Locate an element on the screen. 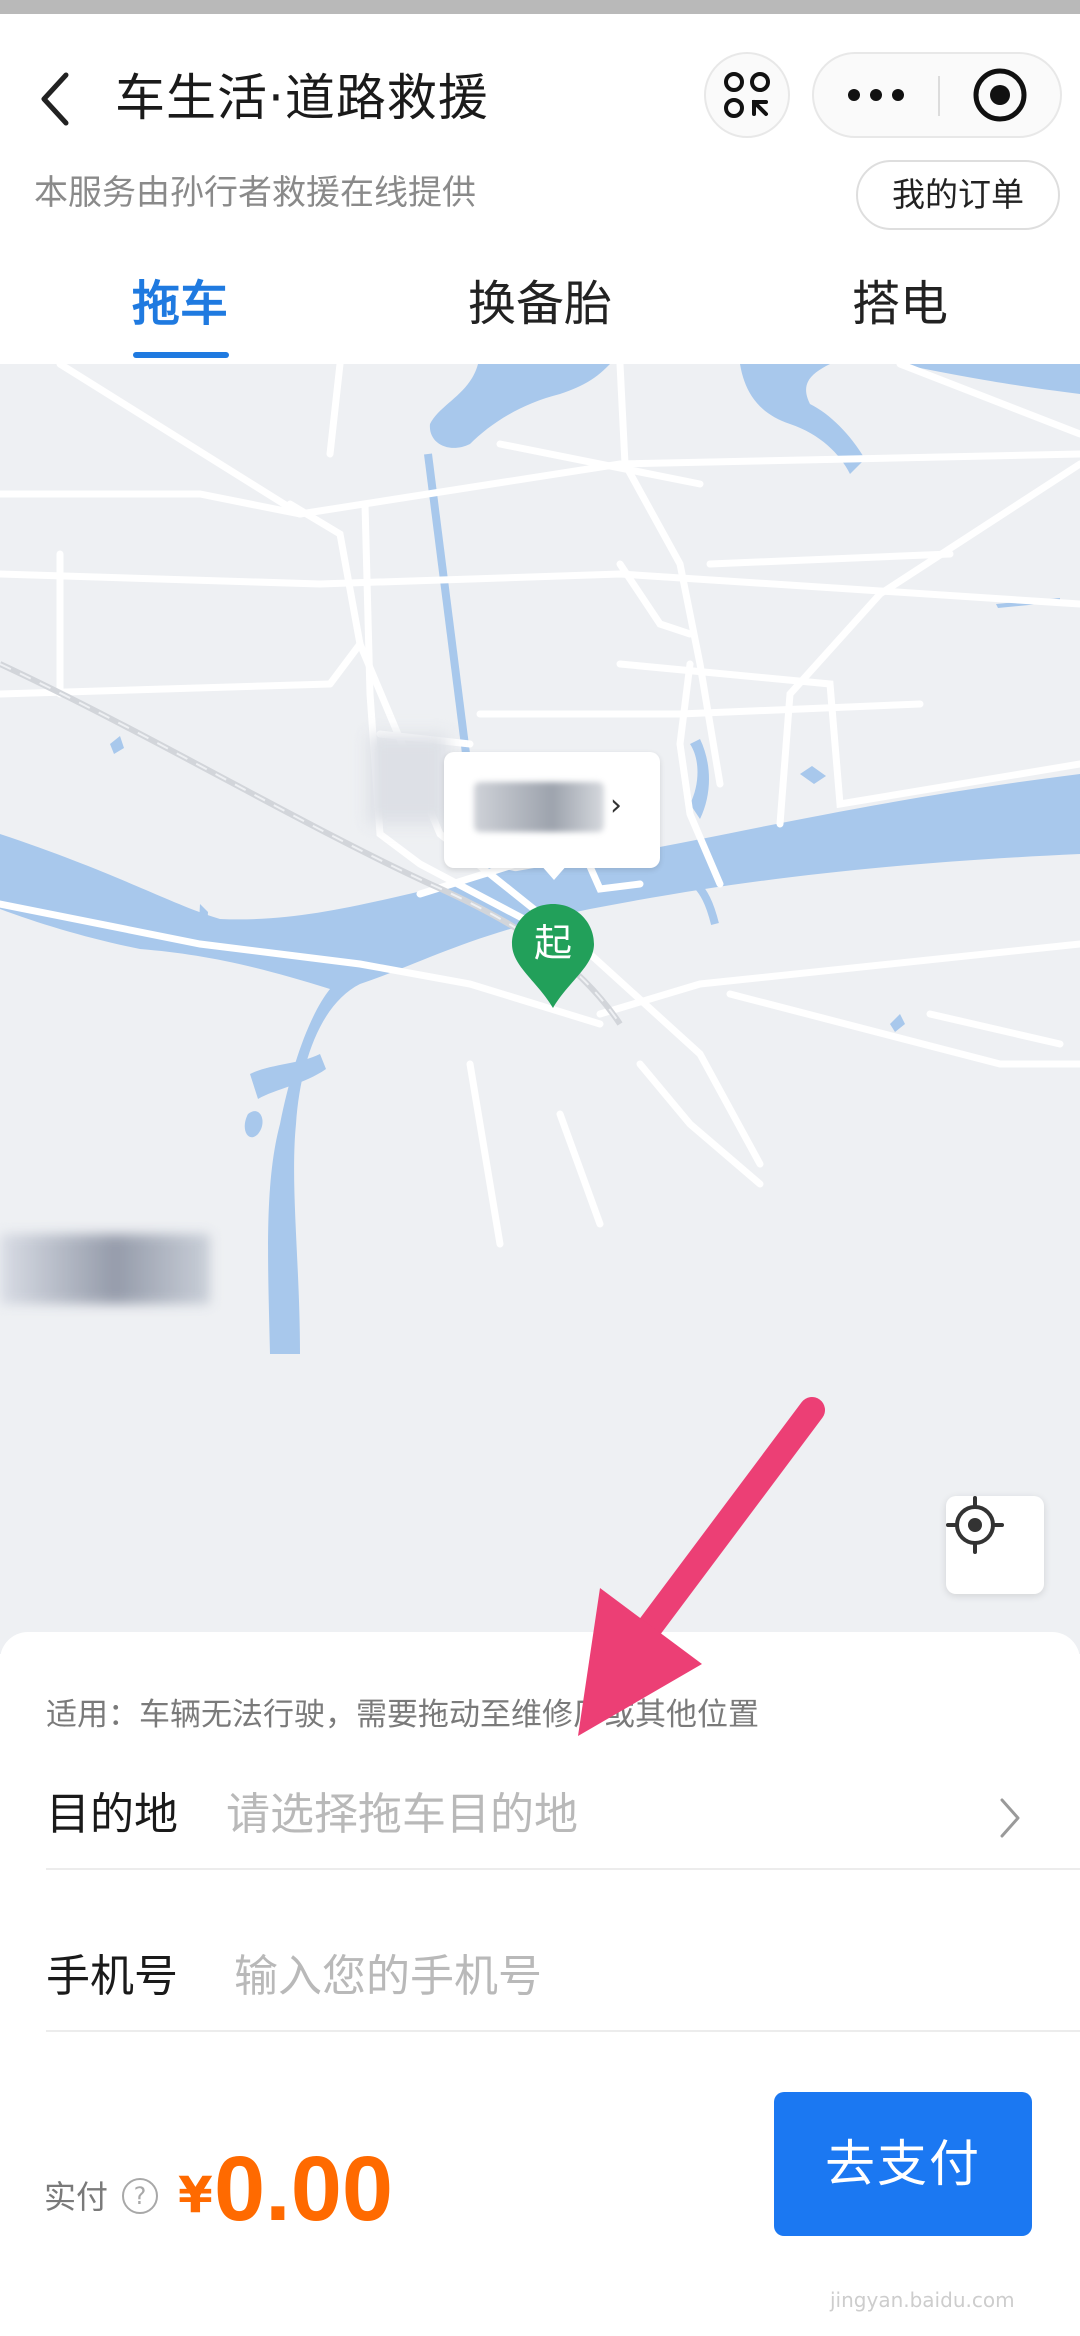  destination-row: 目的地 请选择拖车目的地 is located at coordinates (563, 1815).